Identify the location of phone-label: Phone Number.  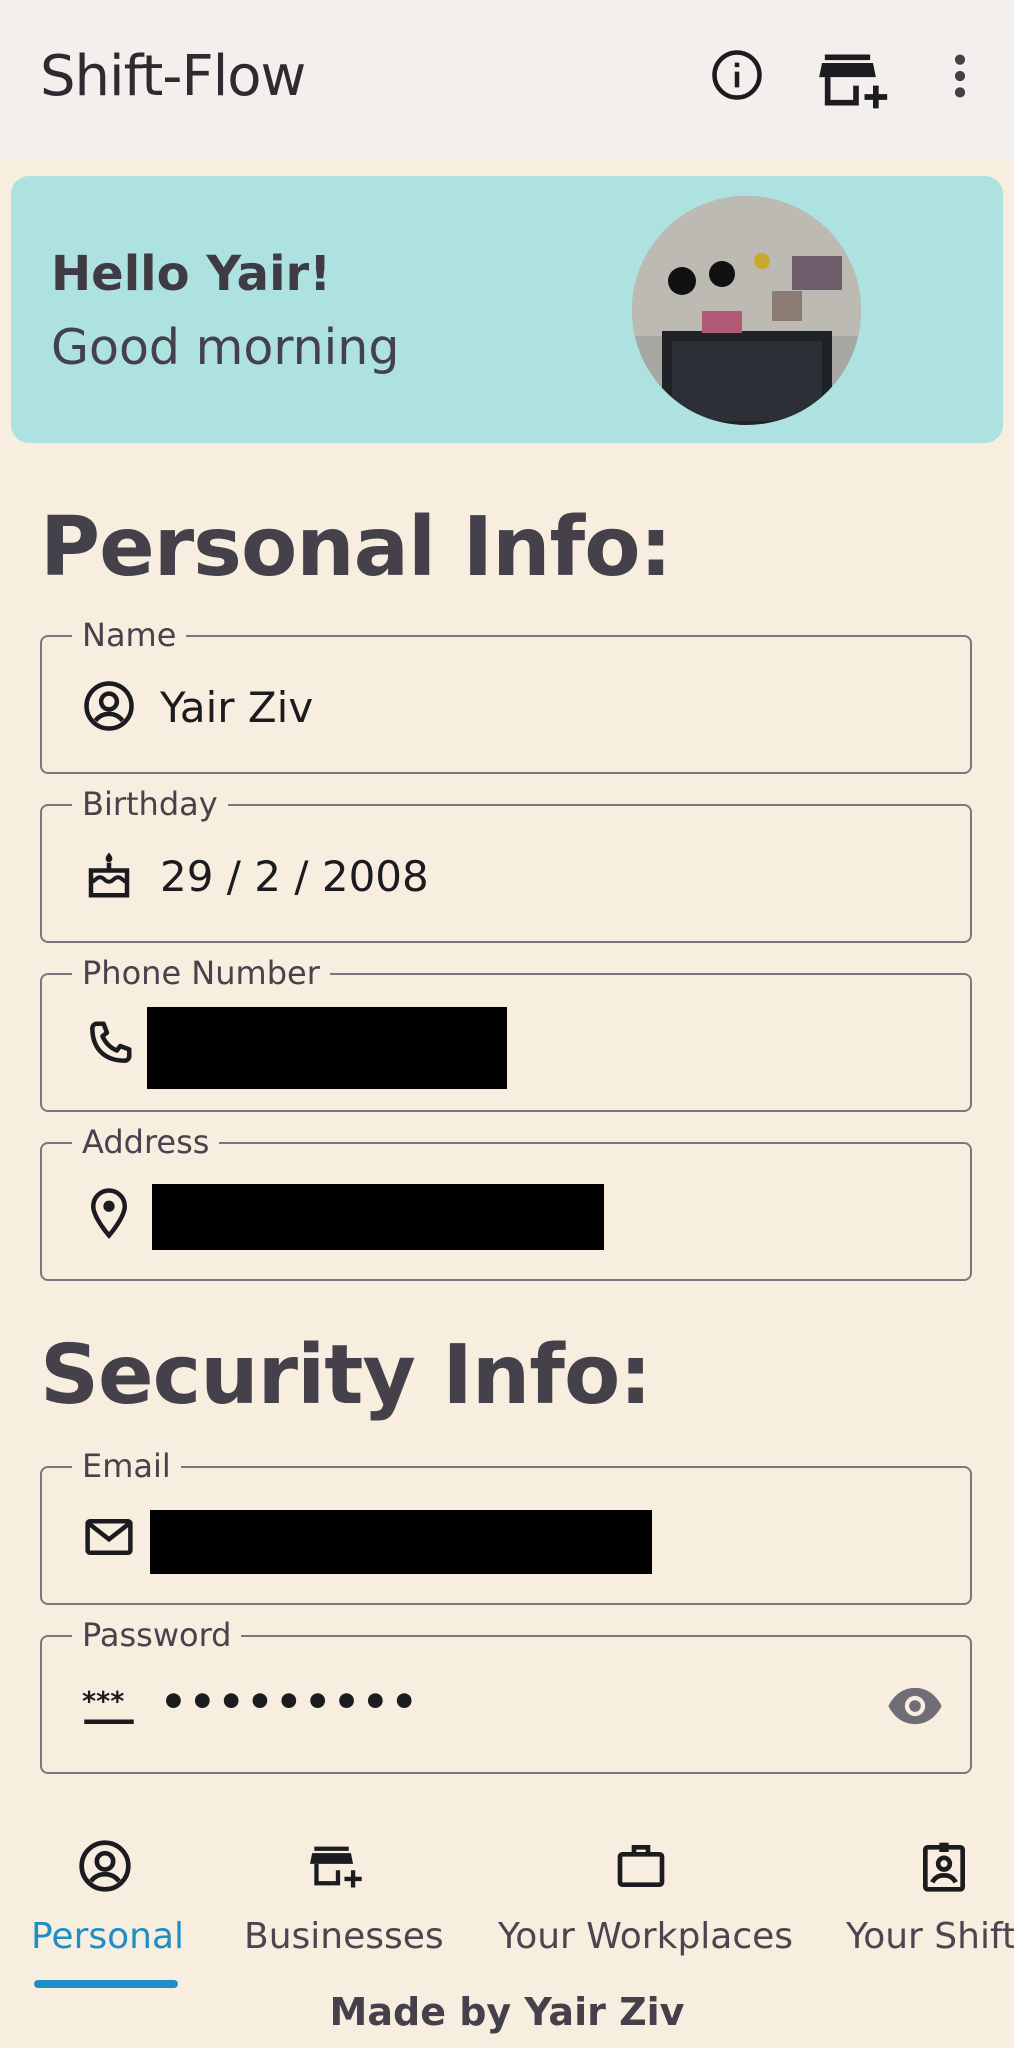
(201, 973).